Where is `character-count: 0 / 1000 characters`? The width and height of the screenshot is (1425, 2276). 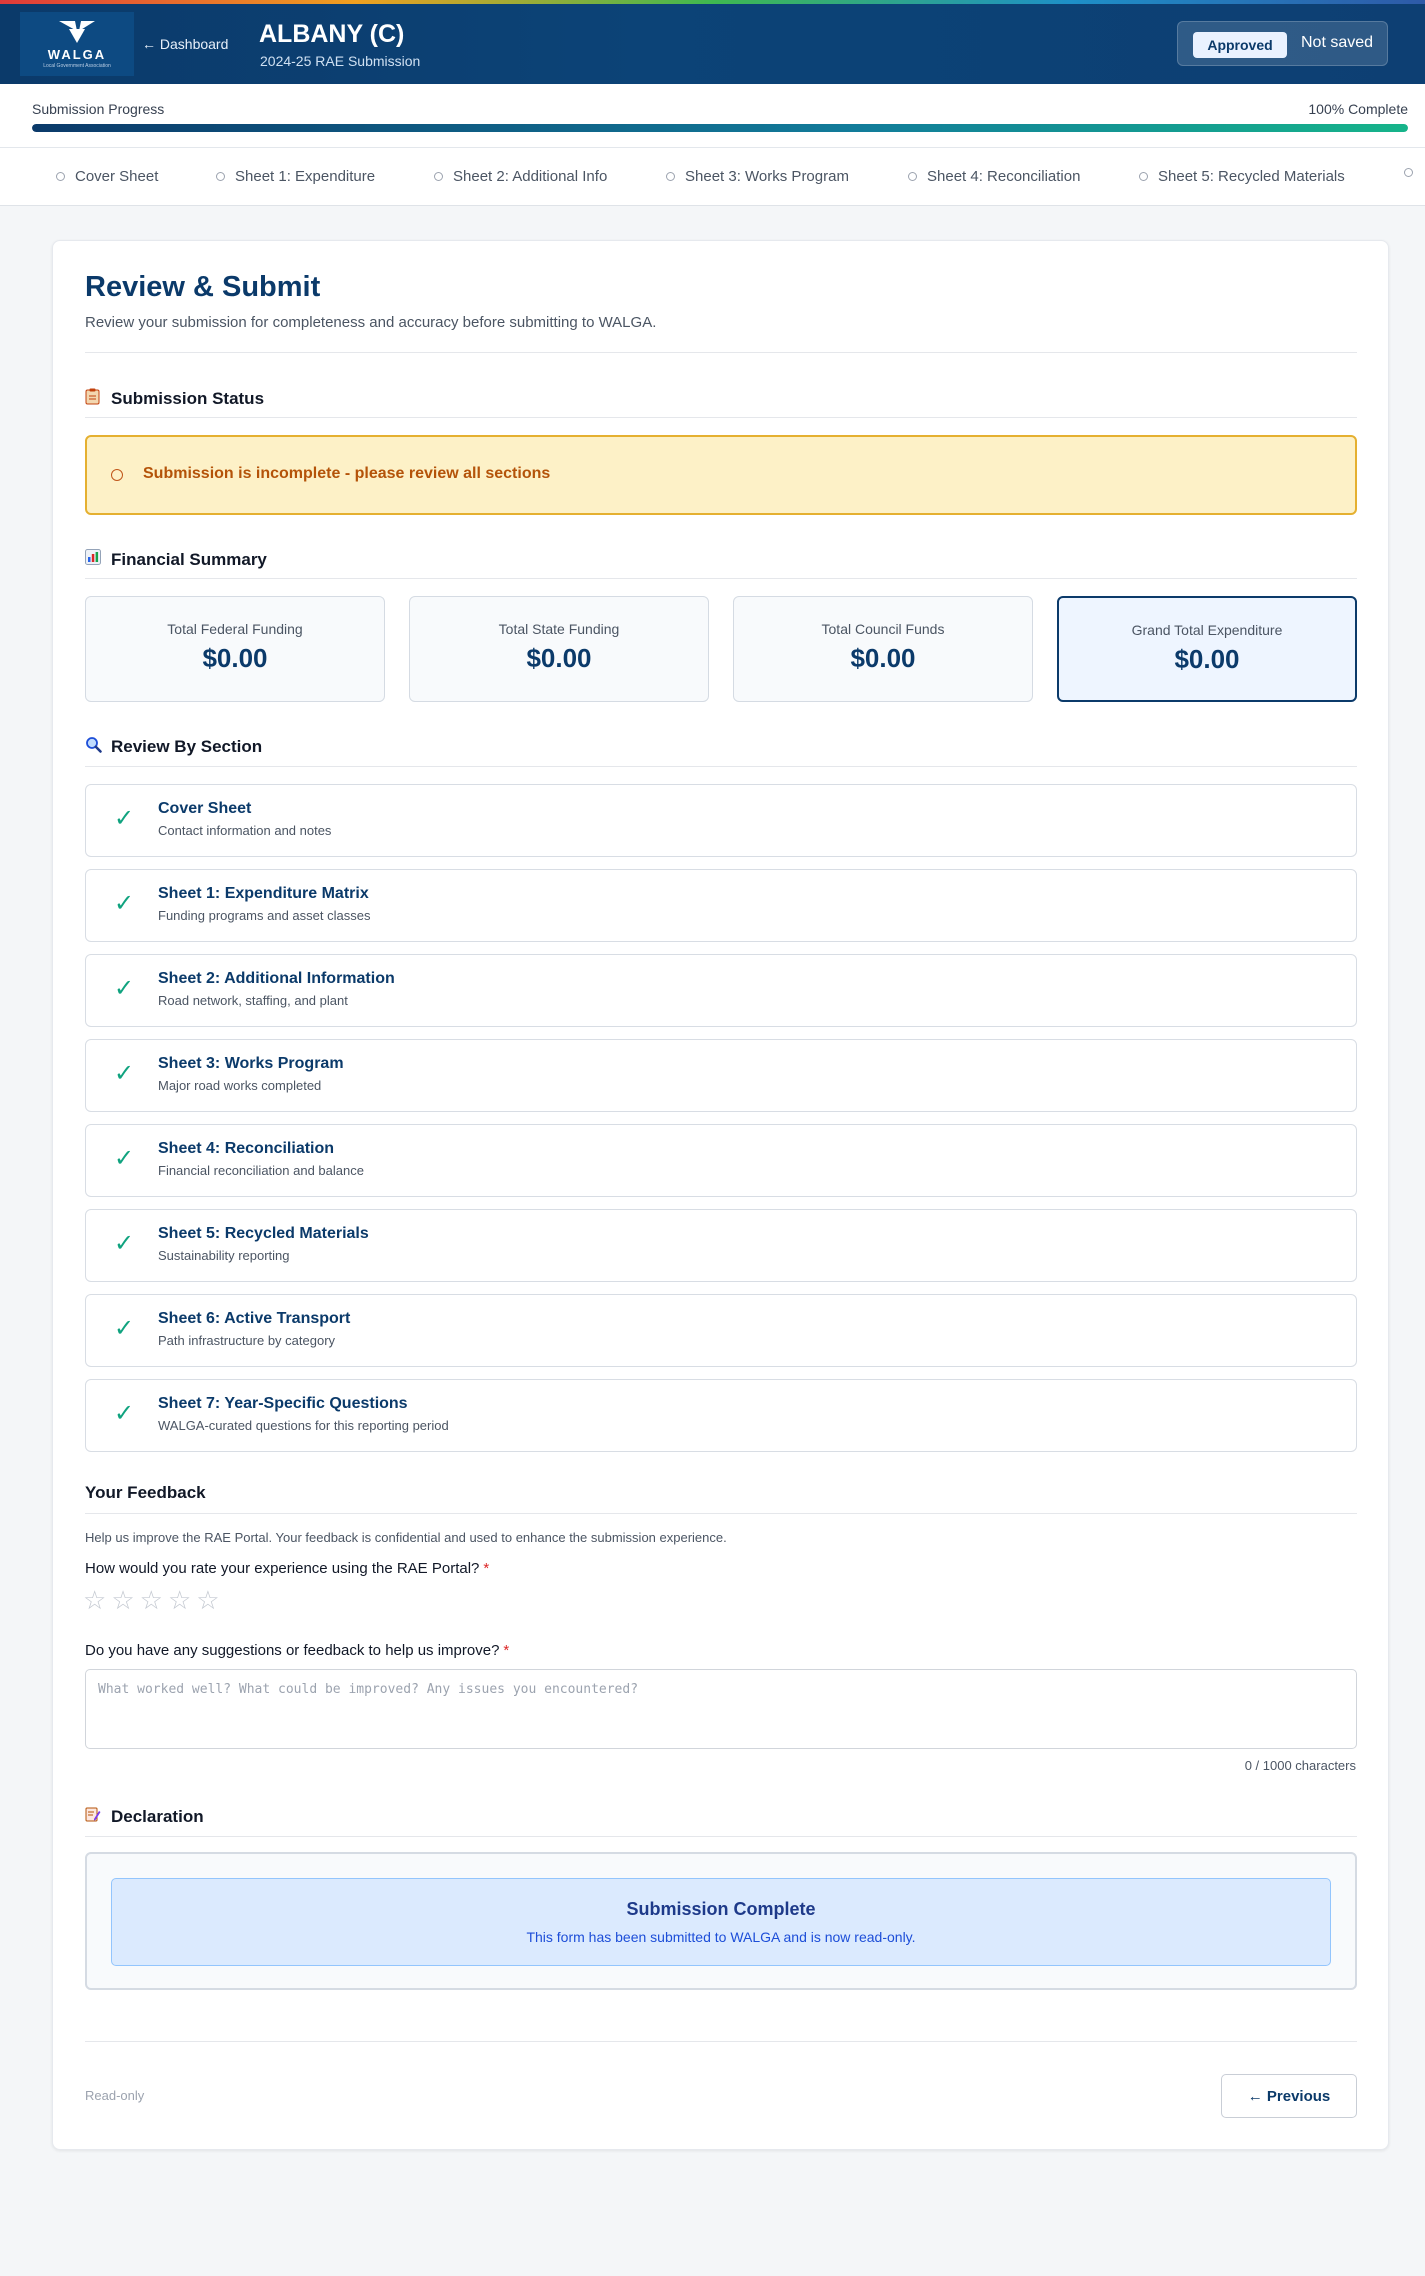
character-count: 0 / 1000 characters is located at coordinates (1300, 1765).